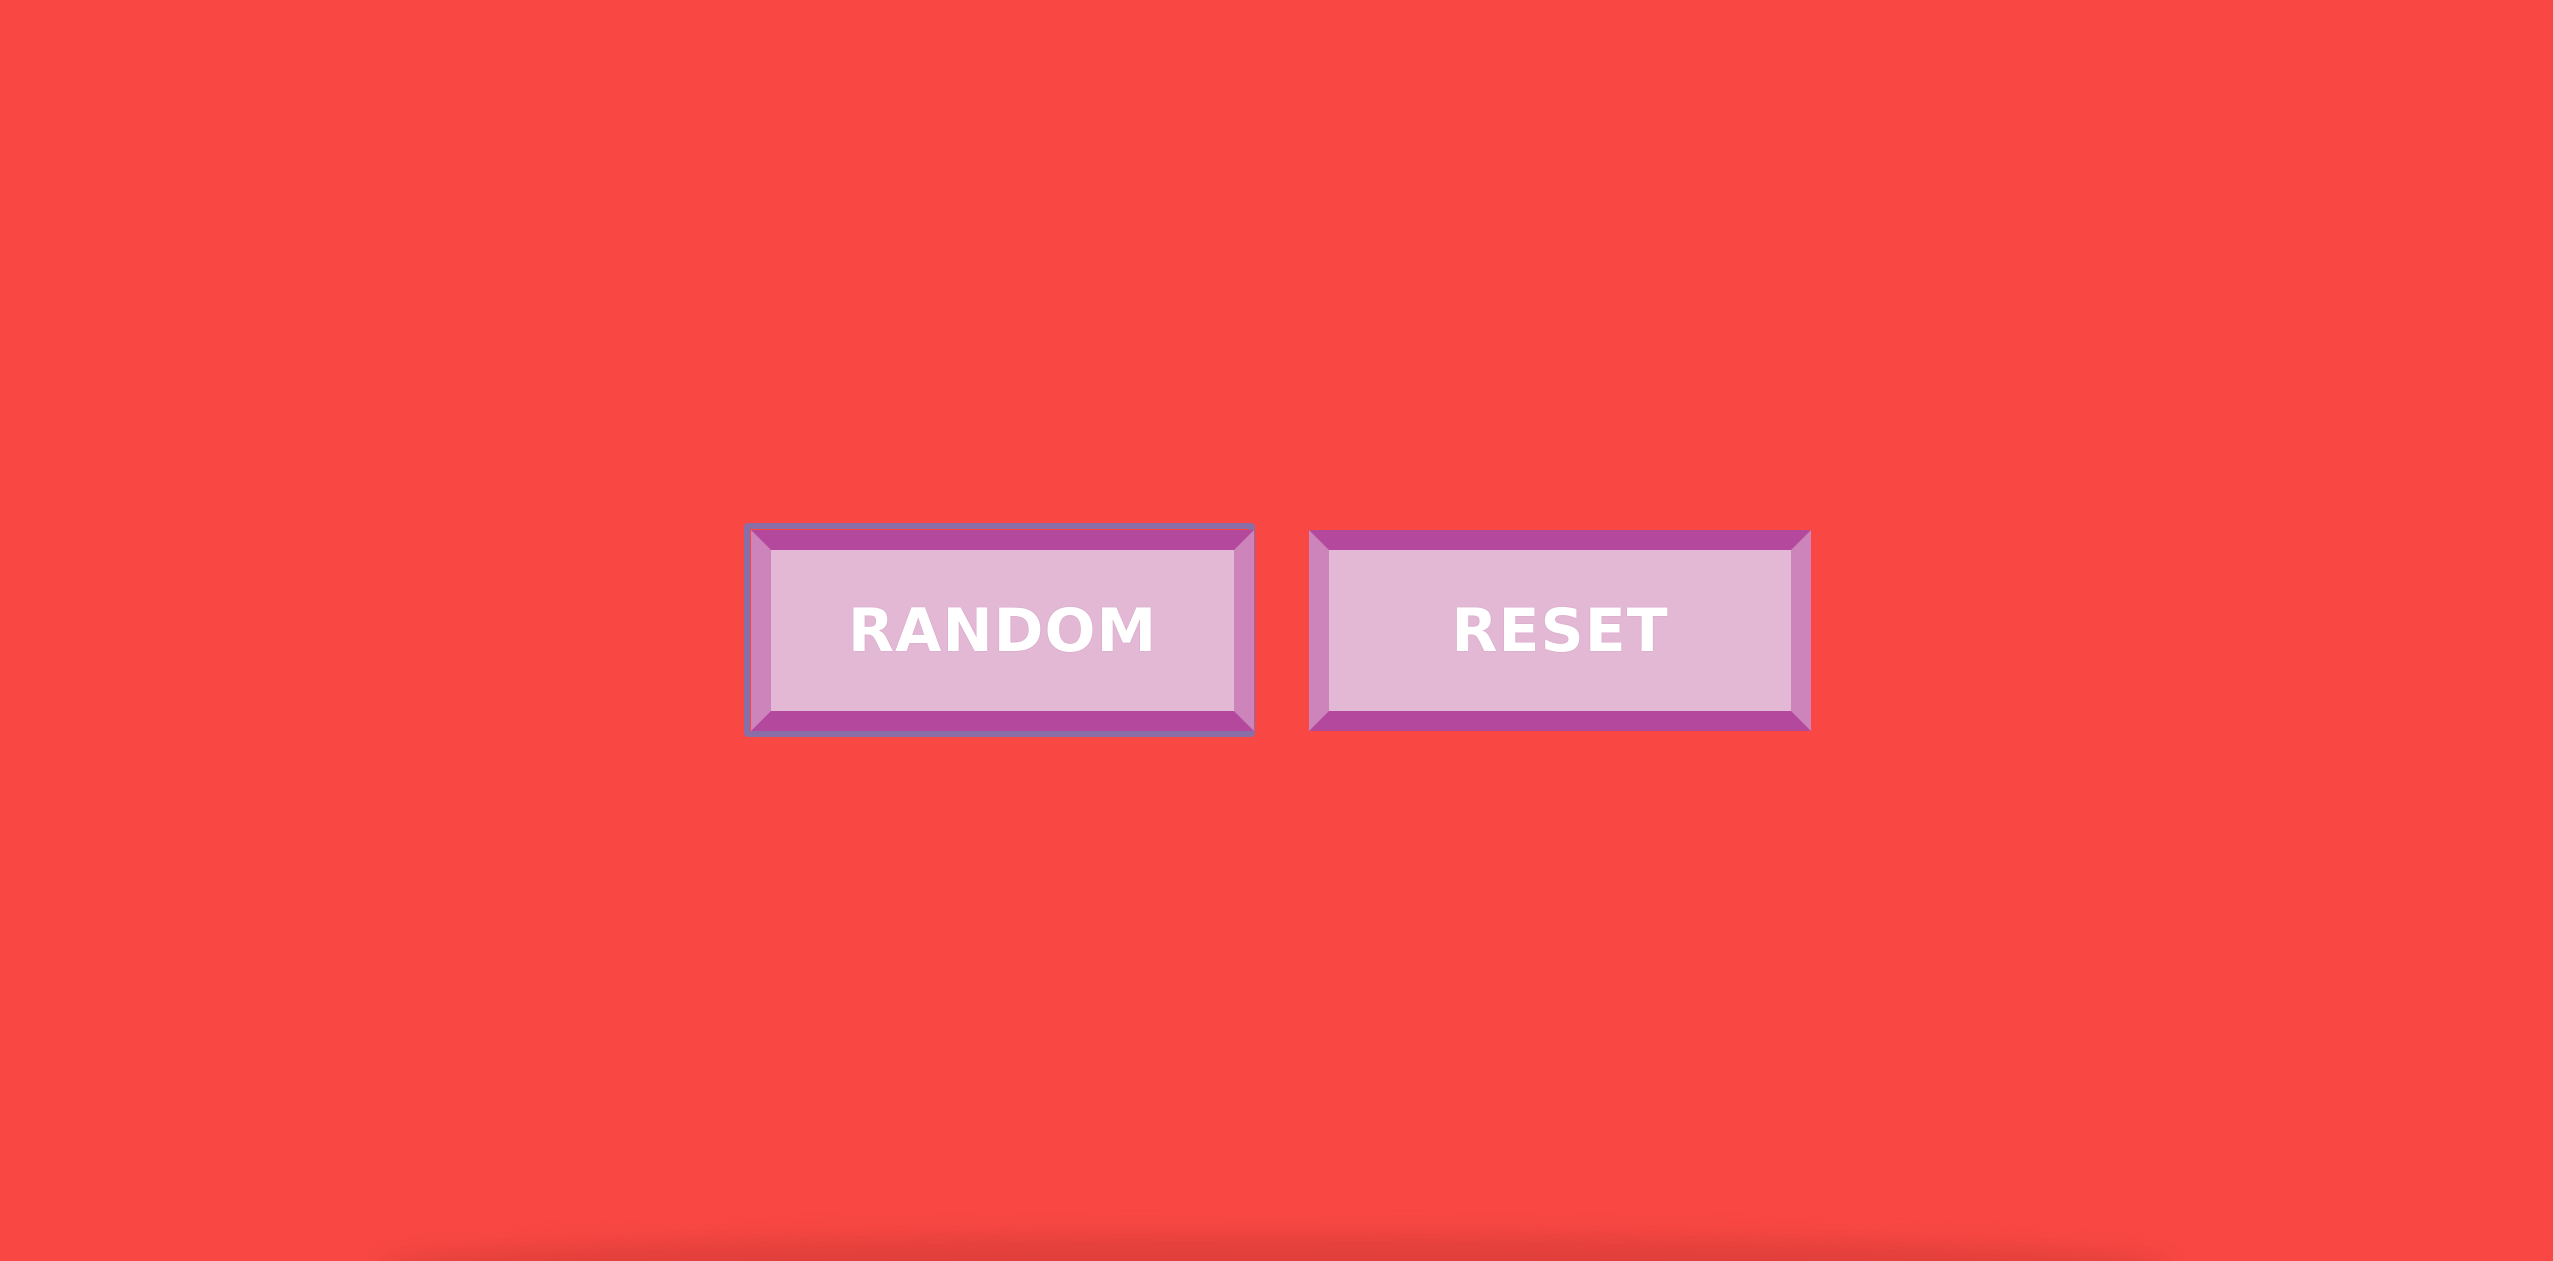 The width and height of the screenshot is (2553, 1261). Describe the element at coordinates (1275, 1248) in the screenshot. I see `bottom-shadow` at that location.